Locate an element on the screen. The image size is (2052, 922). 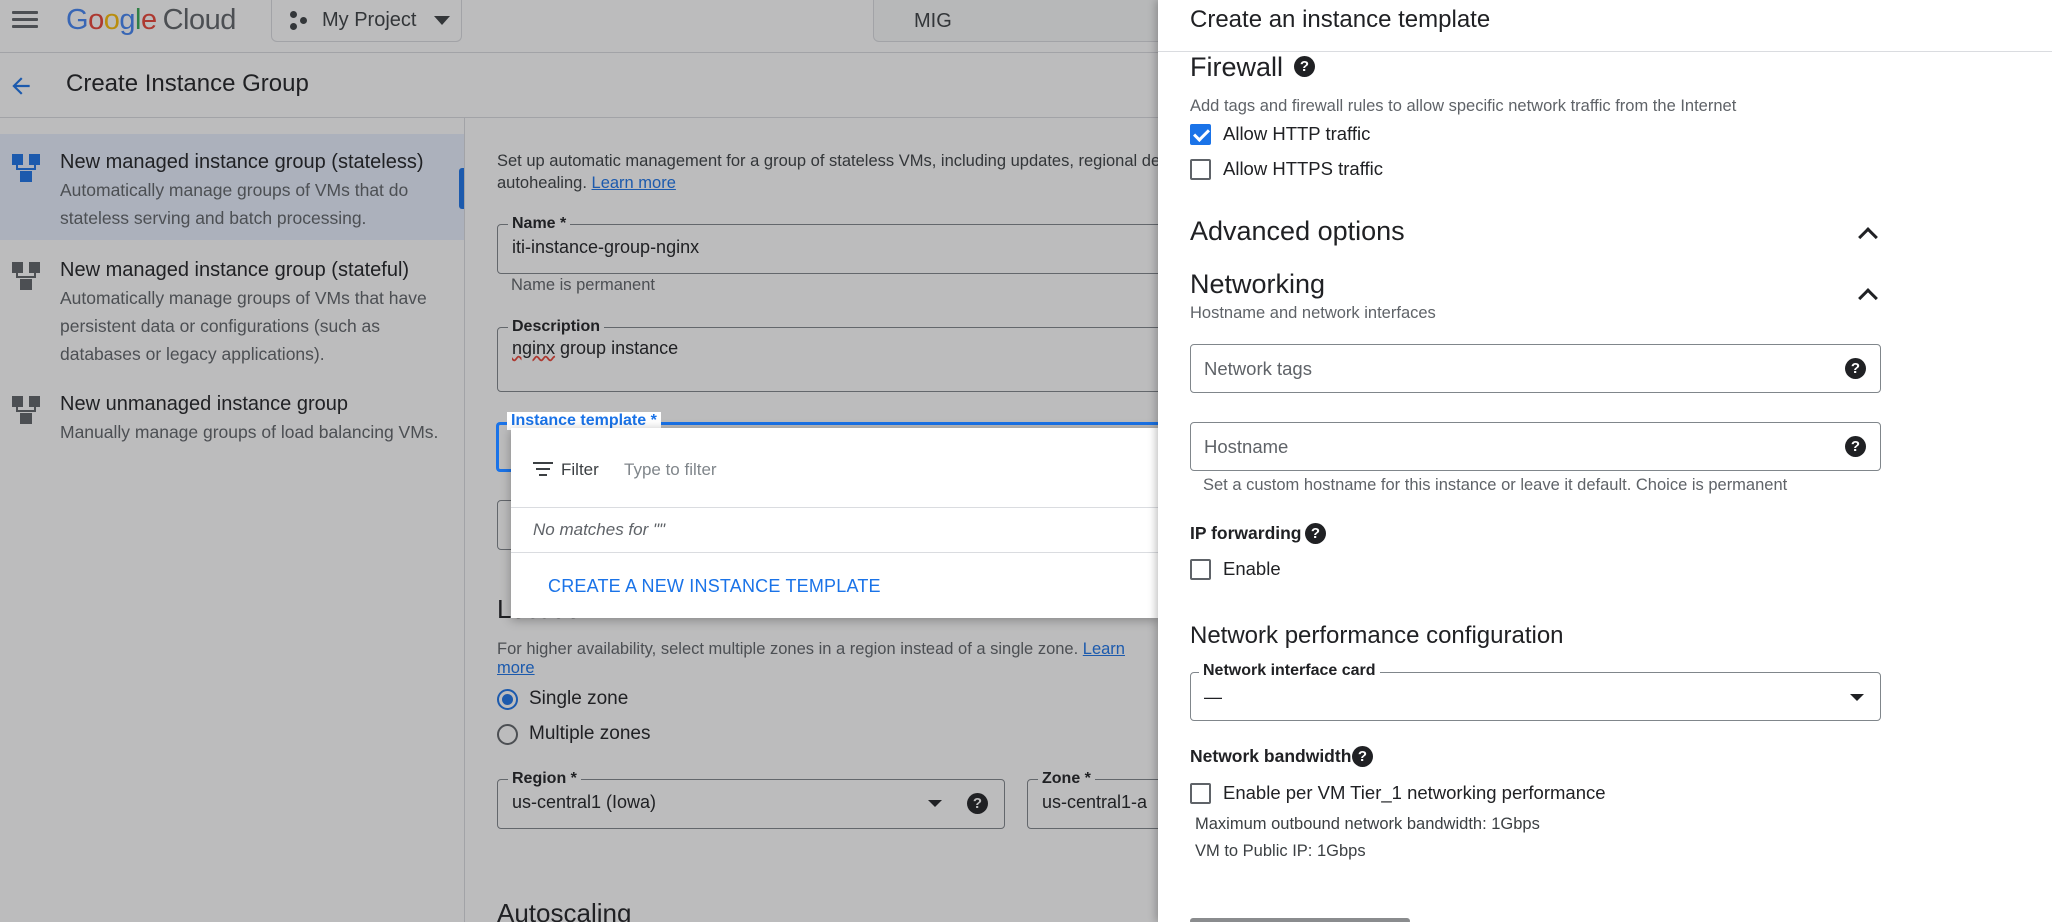
networking-title: Networking is located at coordinates (1258, 284).